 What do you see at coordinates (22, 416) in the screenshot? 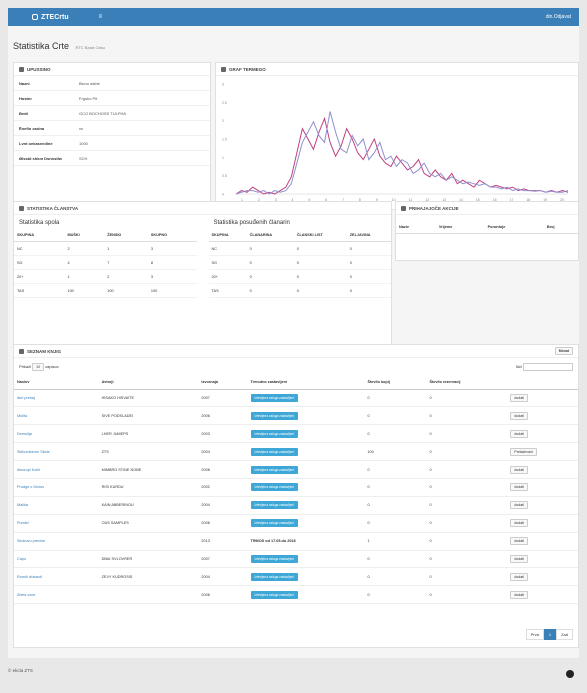
I see `book-title-link: Molita` at bounding box center [22, 416].